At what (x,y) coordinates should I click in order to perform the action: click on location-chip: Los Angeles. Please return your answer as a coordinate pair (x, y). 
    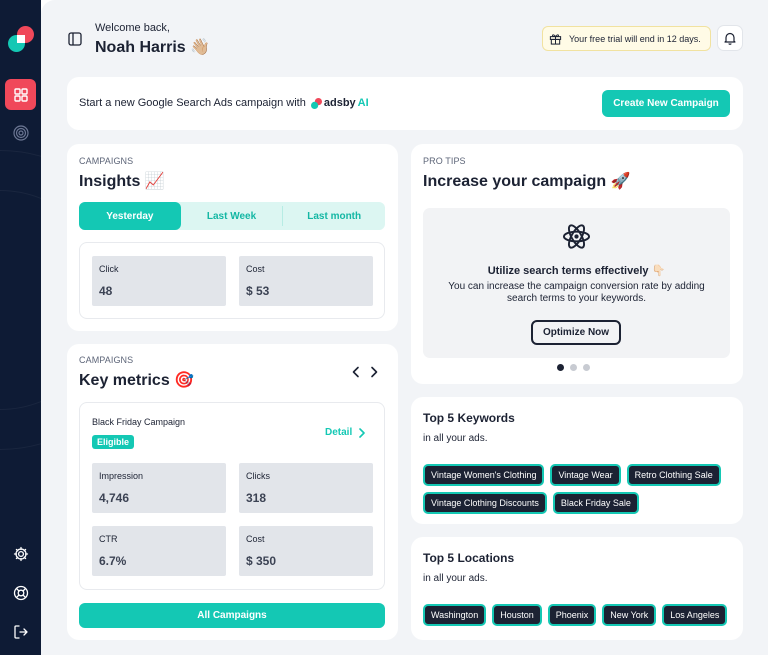
    Looking at the image, I should click on (695, 615).